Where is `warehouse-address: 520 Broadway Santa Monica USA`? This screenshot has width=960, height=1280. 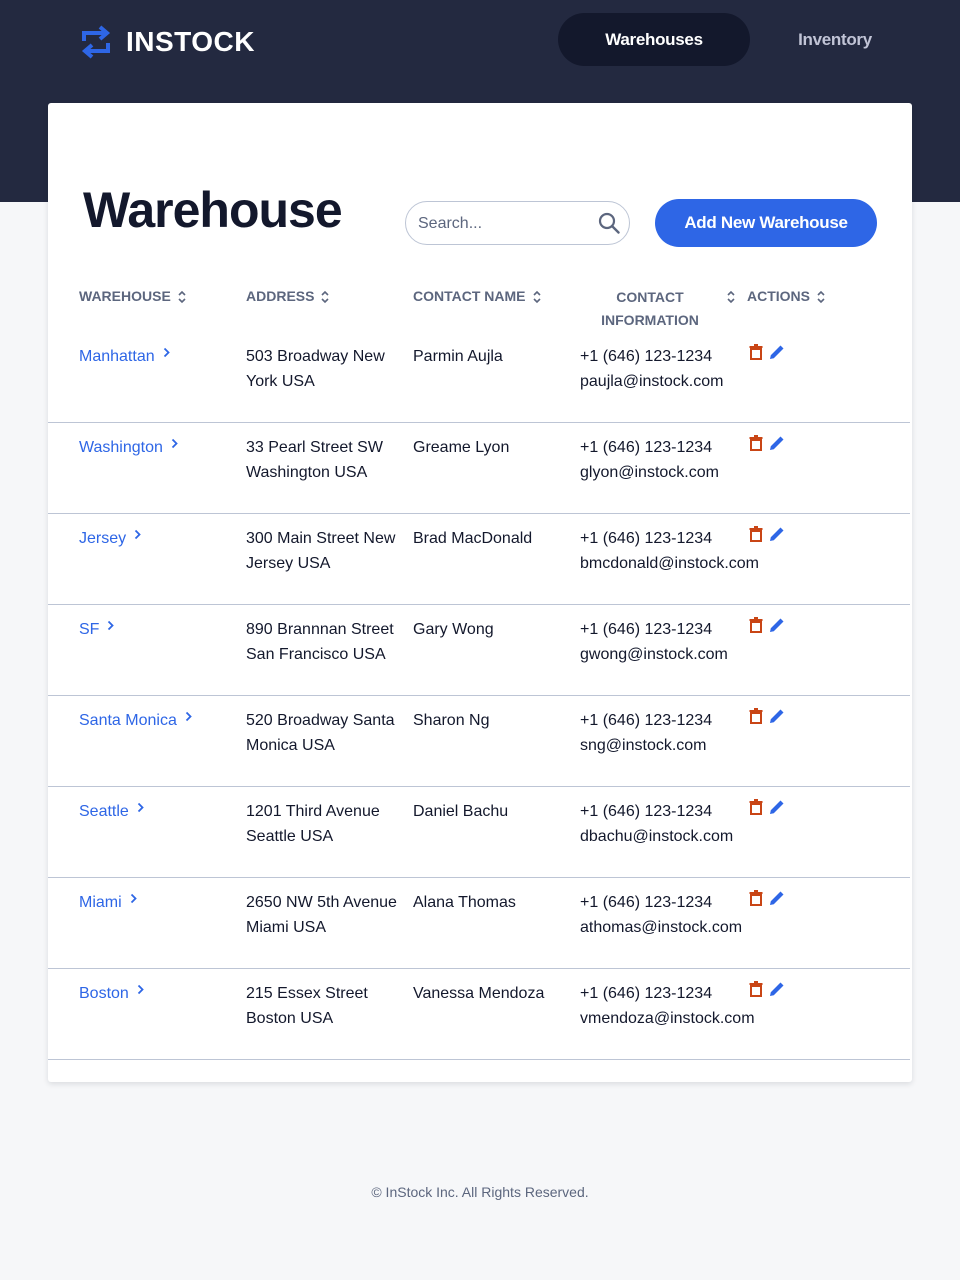
warehouse-address: 520 Broadway Santa Monica USA is located at coordinates (320, 733).